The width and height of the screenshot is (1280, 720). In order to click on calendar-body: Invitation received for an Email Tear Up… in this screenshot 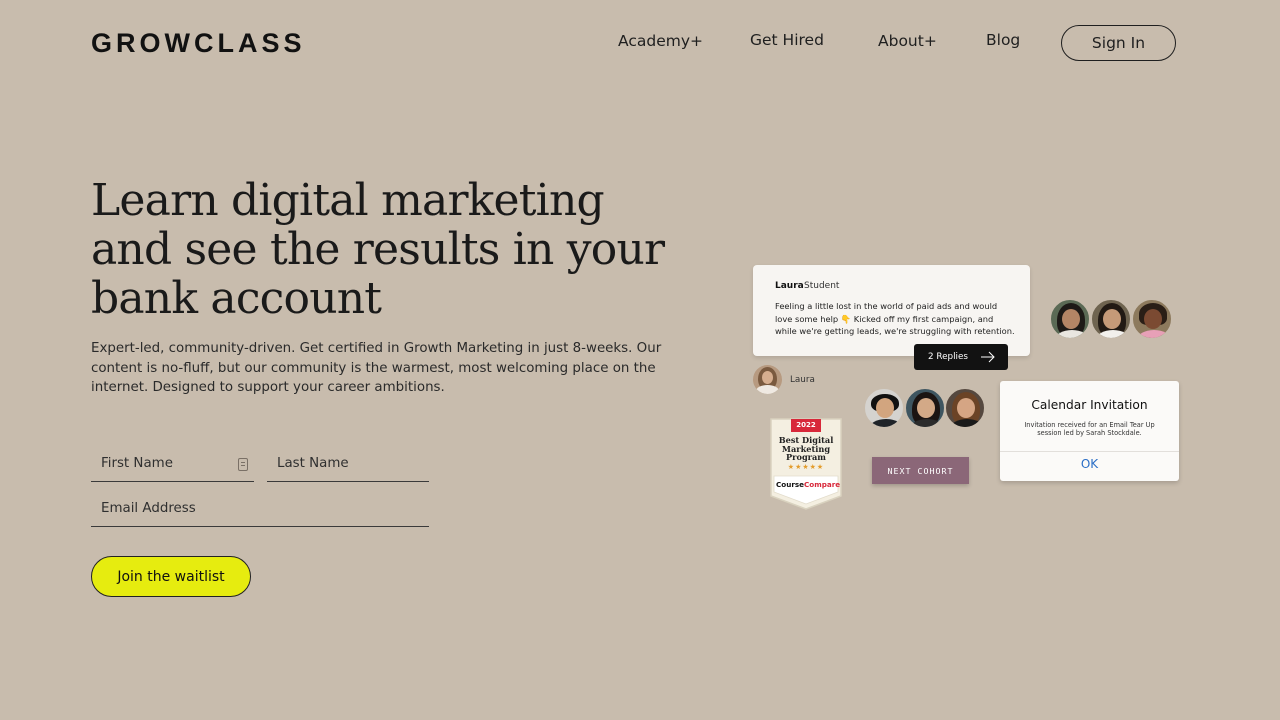, I will do `click(1089, 429)`.